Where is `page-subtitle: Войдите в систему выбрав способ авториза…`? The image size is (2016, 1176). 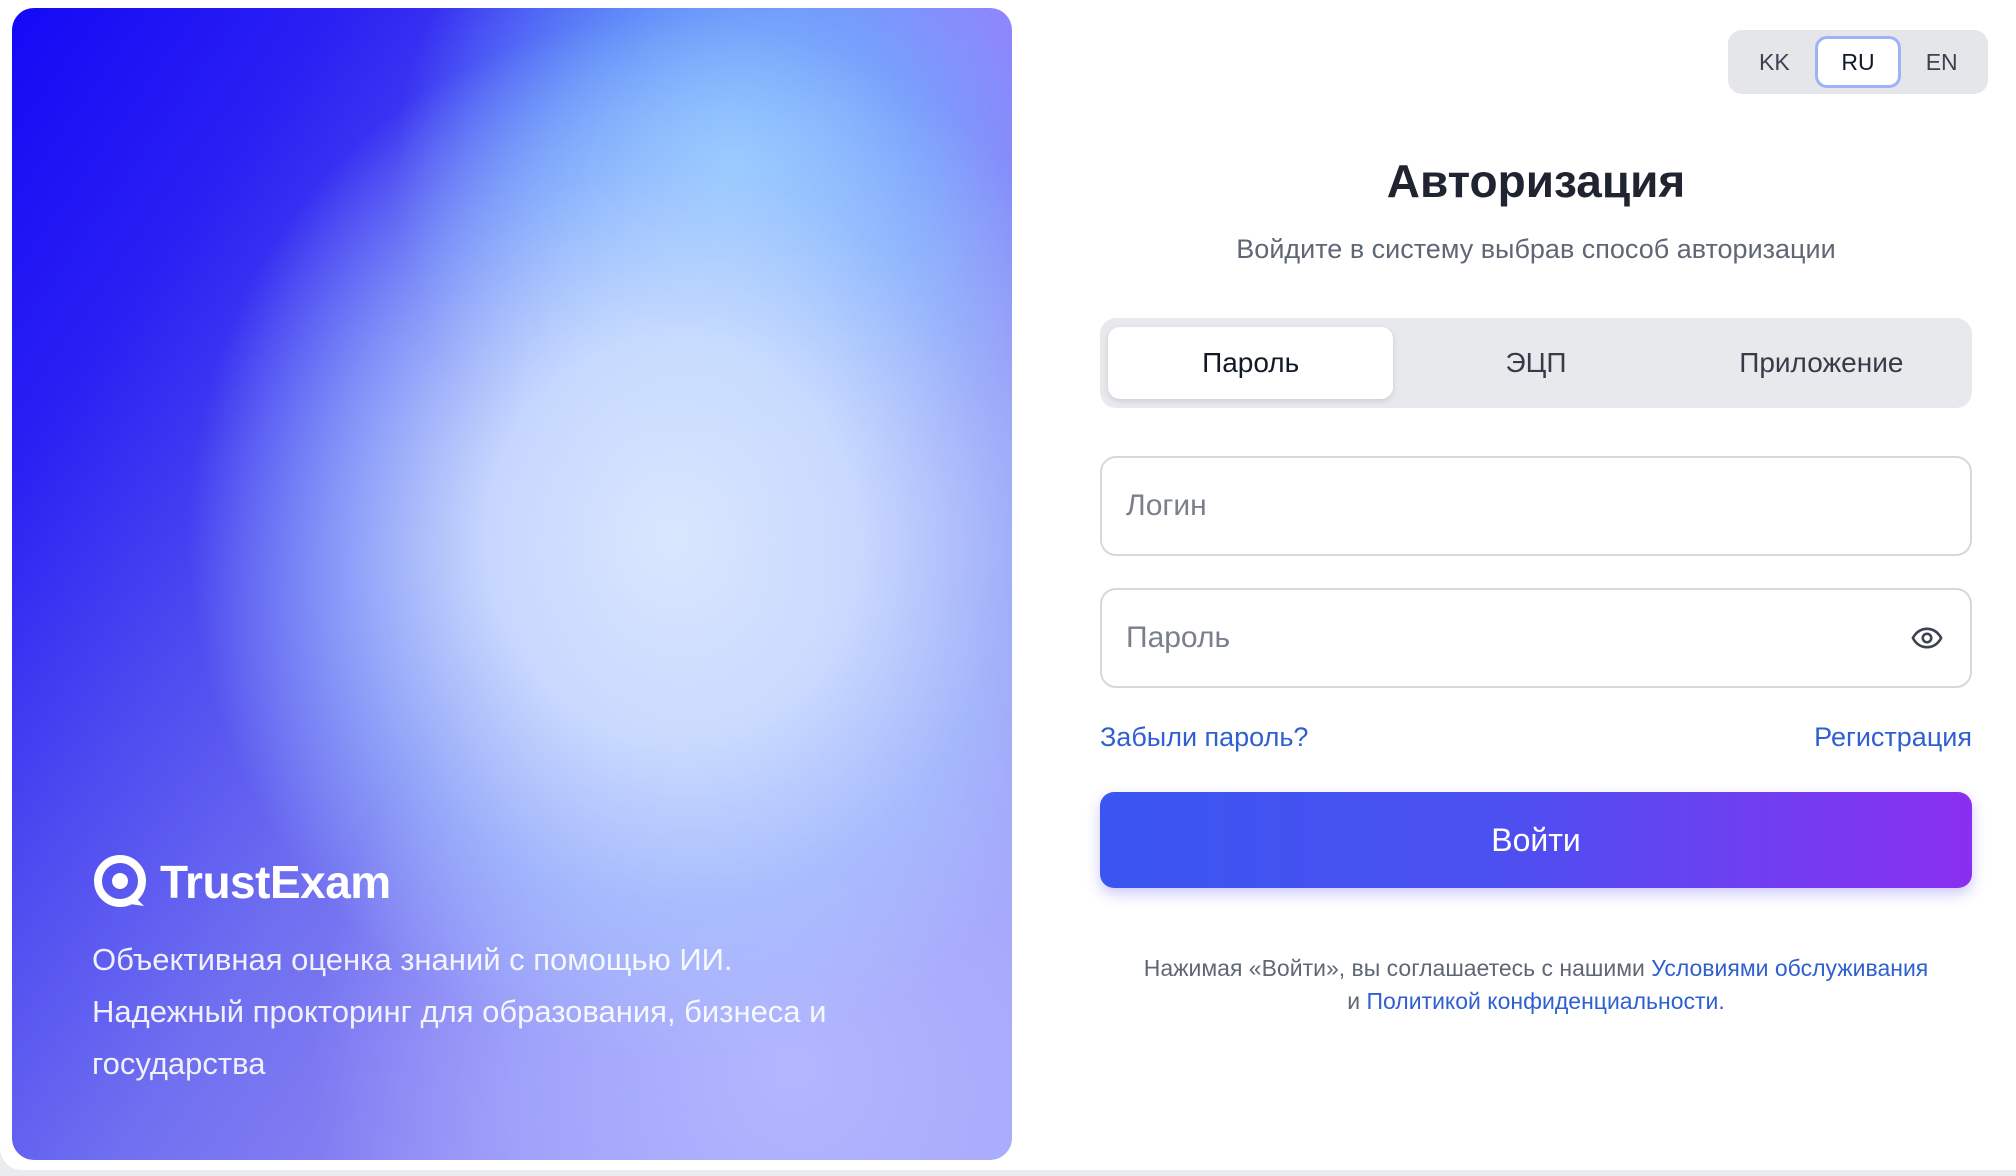
page-subtitle: Войдите в систему выбрав способ авториза… is located at coordinates (1536, 249).